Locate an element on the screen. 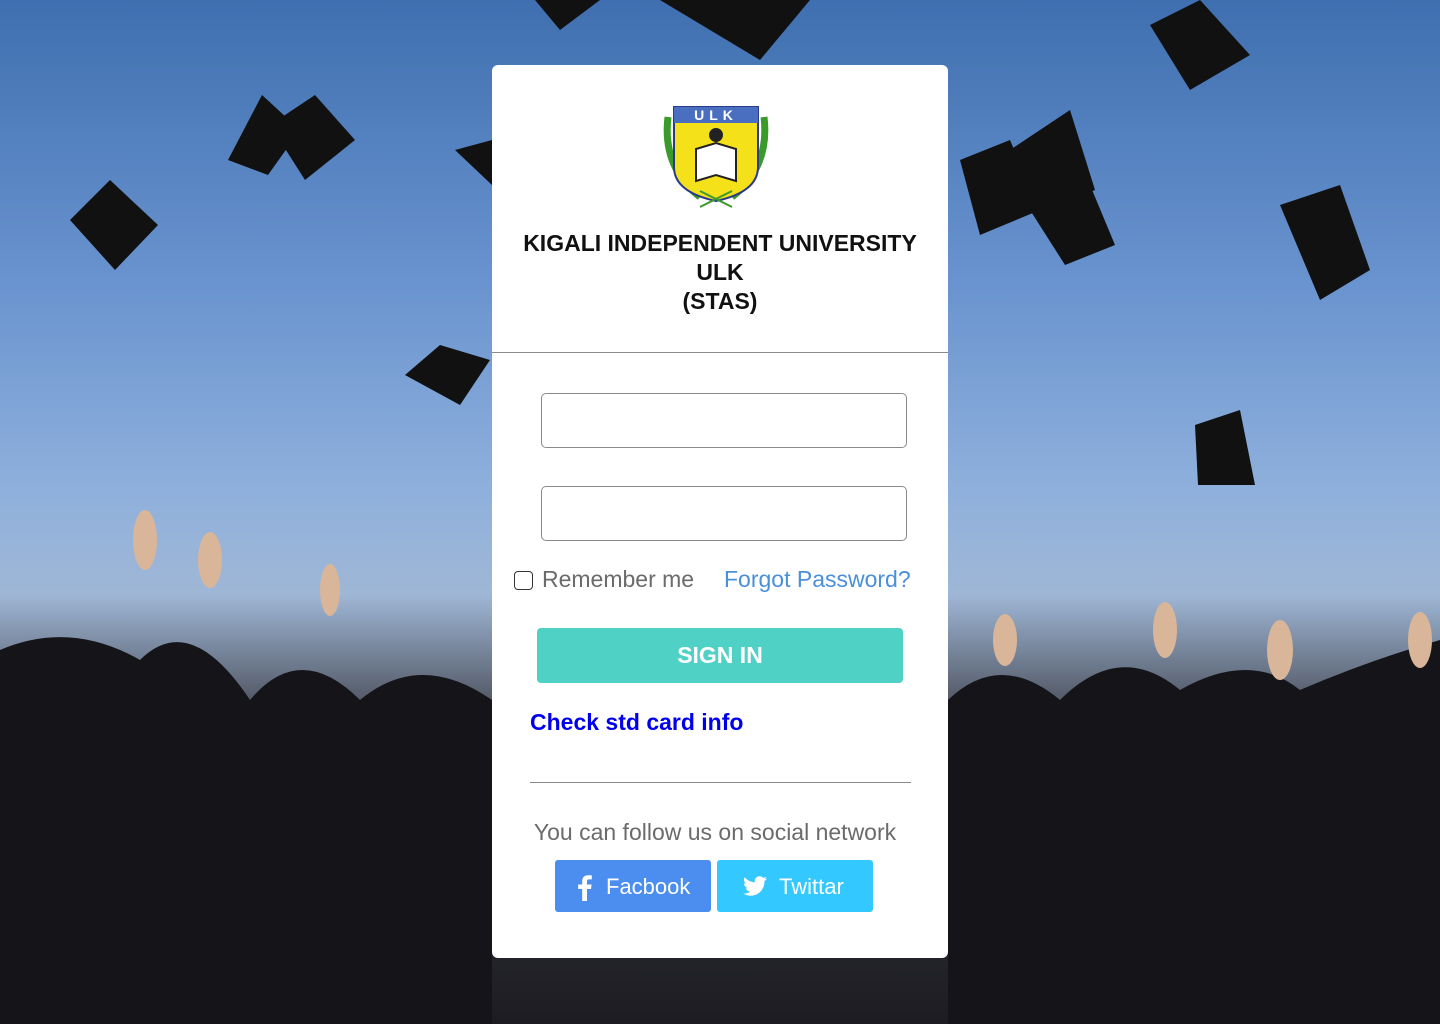 The width and height of the screenshot is (1440, 1024). sign-in-button: SIGN IN is located at coordinates (720, 655).